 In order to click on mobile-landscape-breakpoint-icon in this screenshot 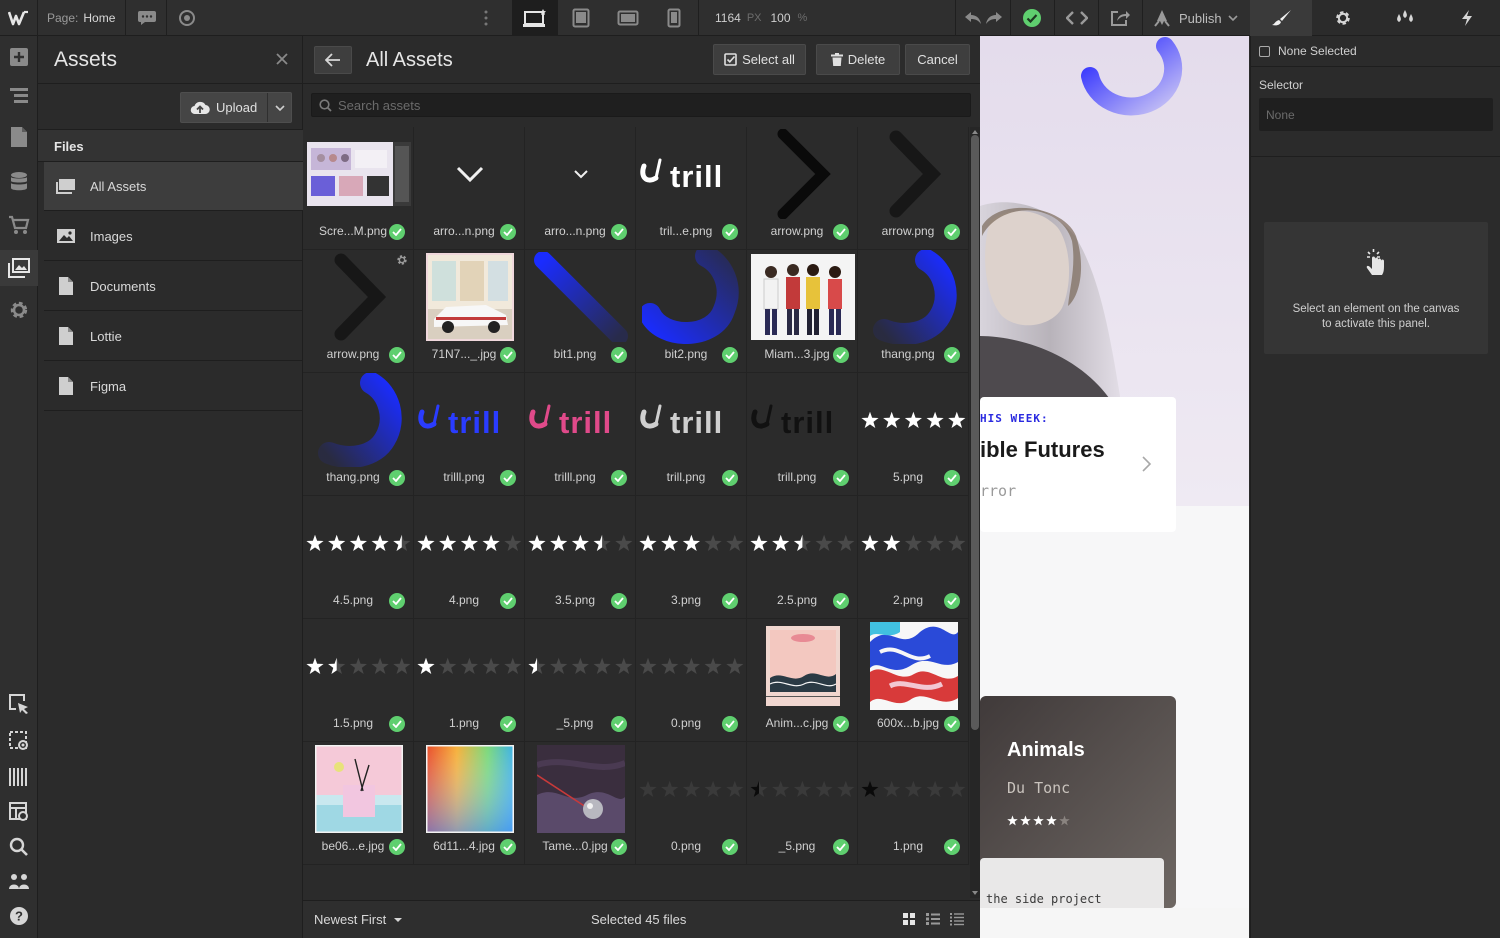, I will do `click(628, 18)`.